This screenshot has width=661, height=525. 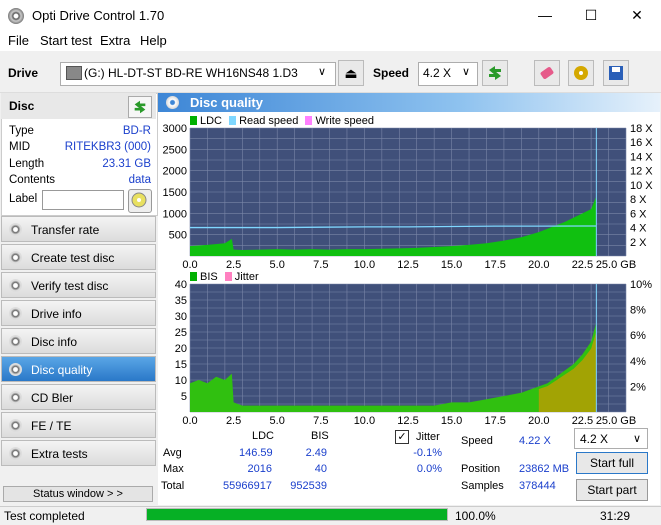 What do you see at coordinates (641, 157) in the screenshot?
I see `y2-tick-label: 14 X` at bounding box center [641, 157].